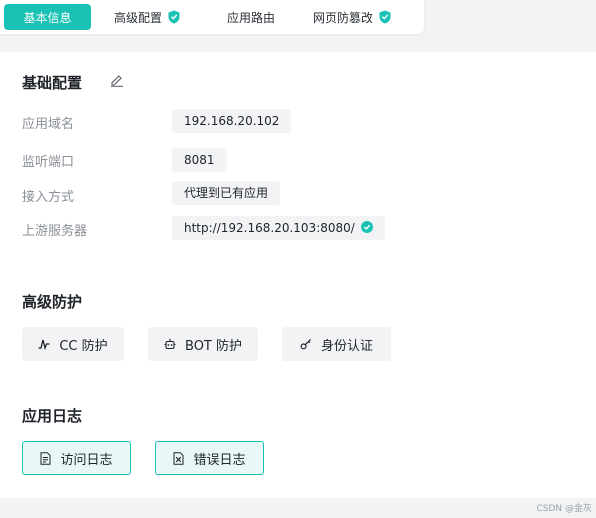 The height and width of the screenshot is (518, 596). I want to click on tab-app-routing: 应用路由, so click(251, 17).